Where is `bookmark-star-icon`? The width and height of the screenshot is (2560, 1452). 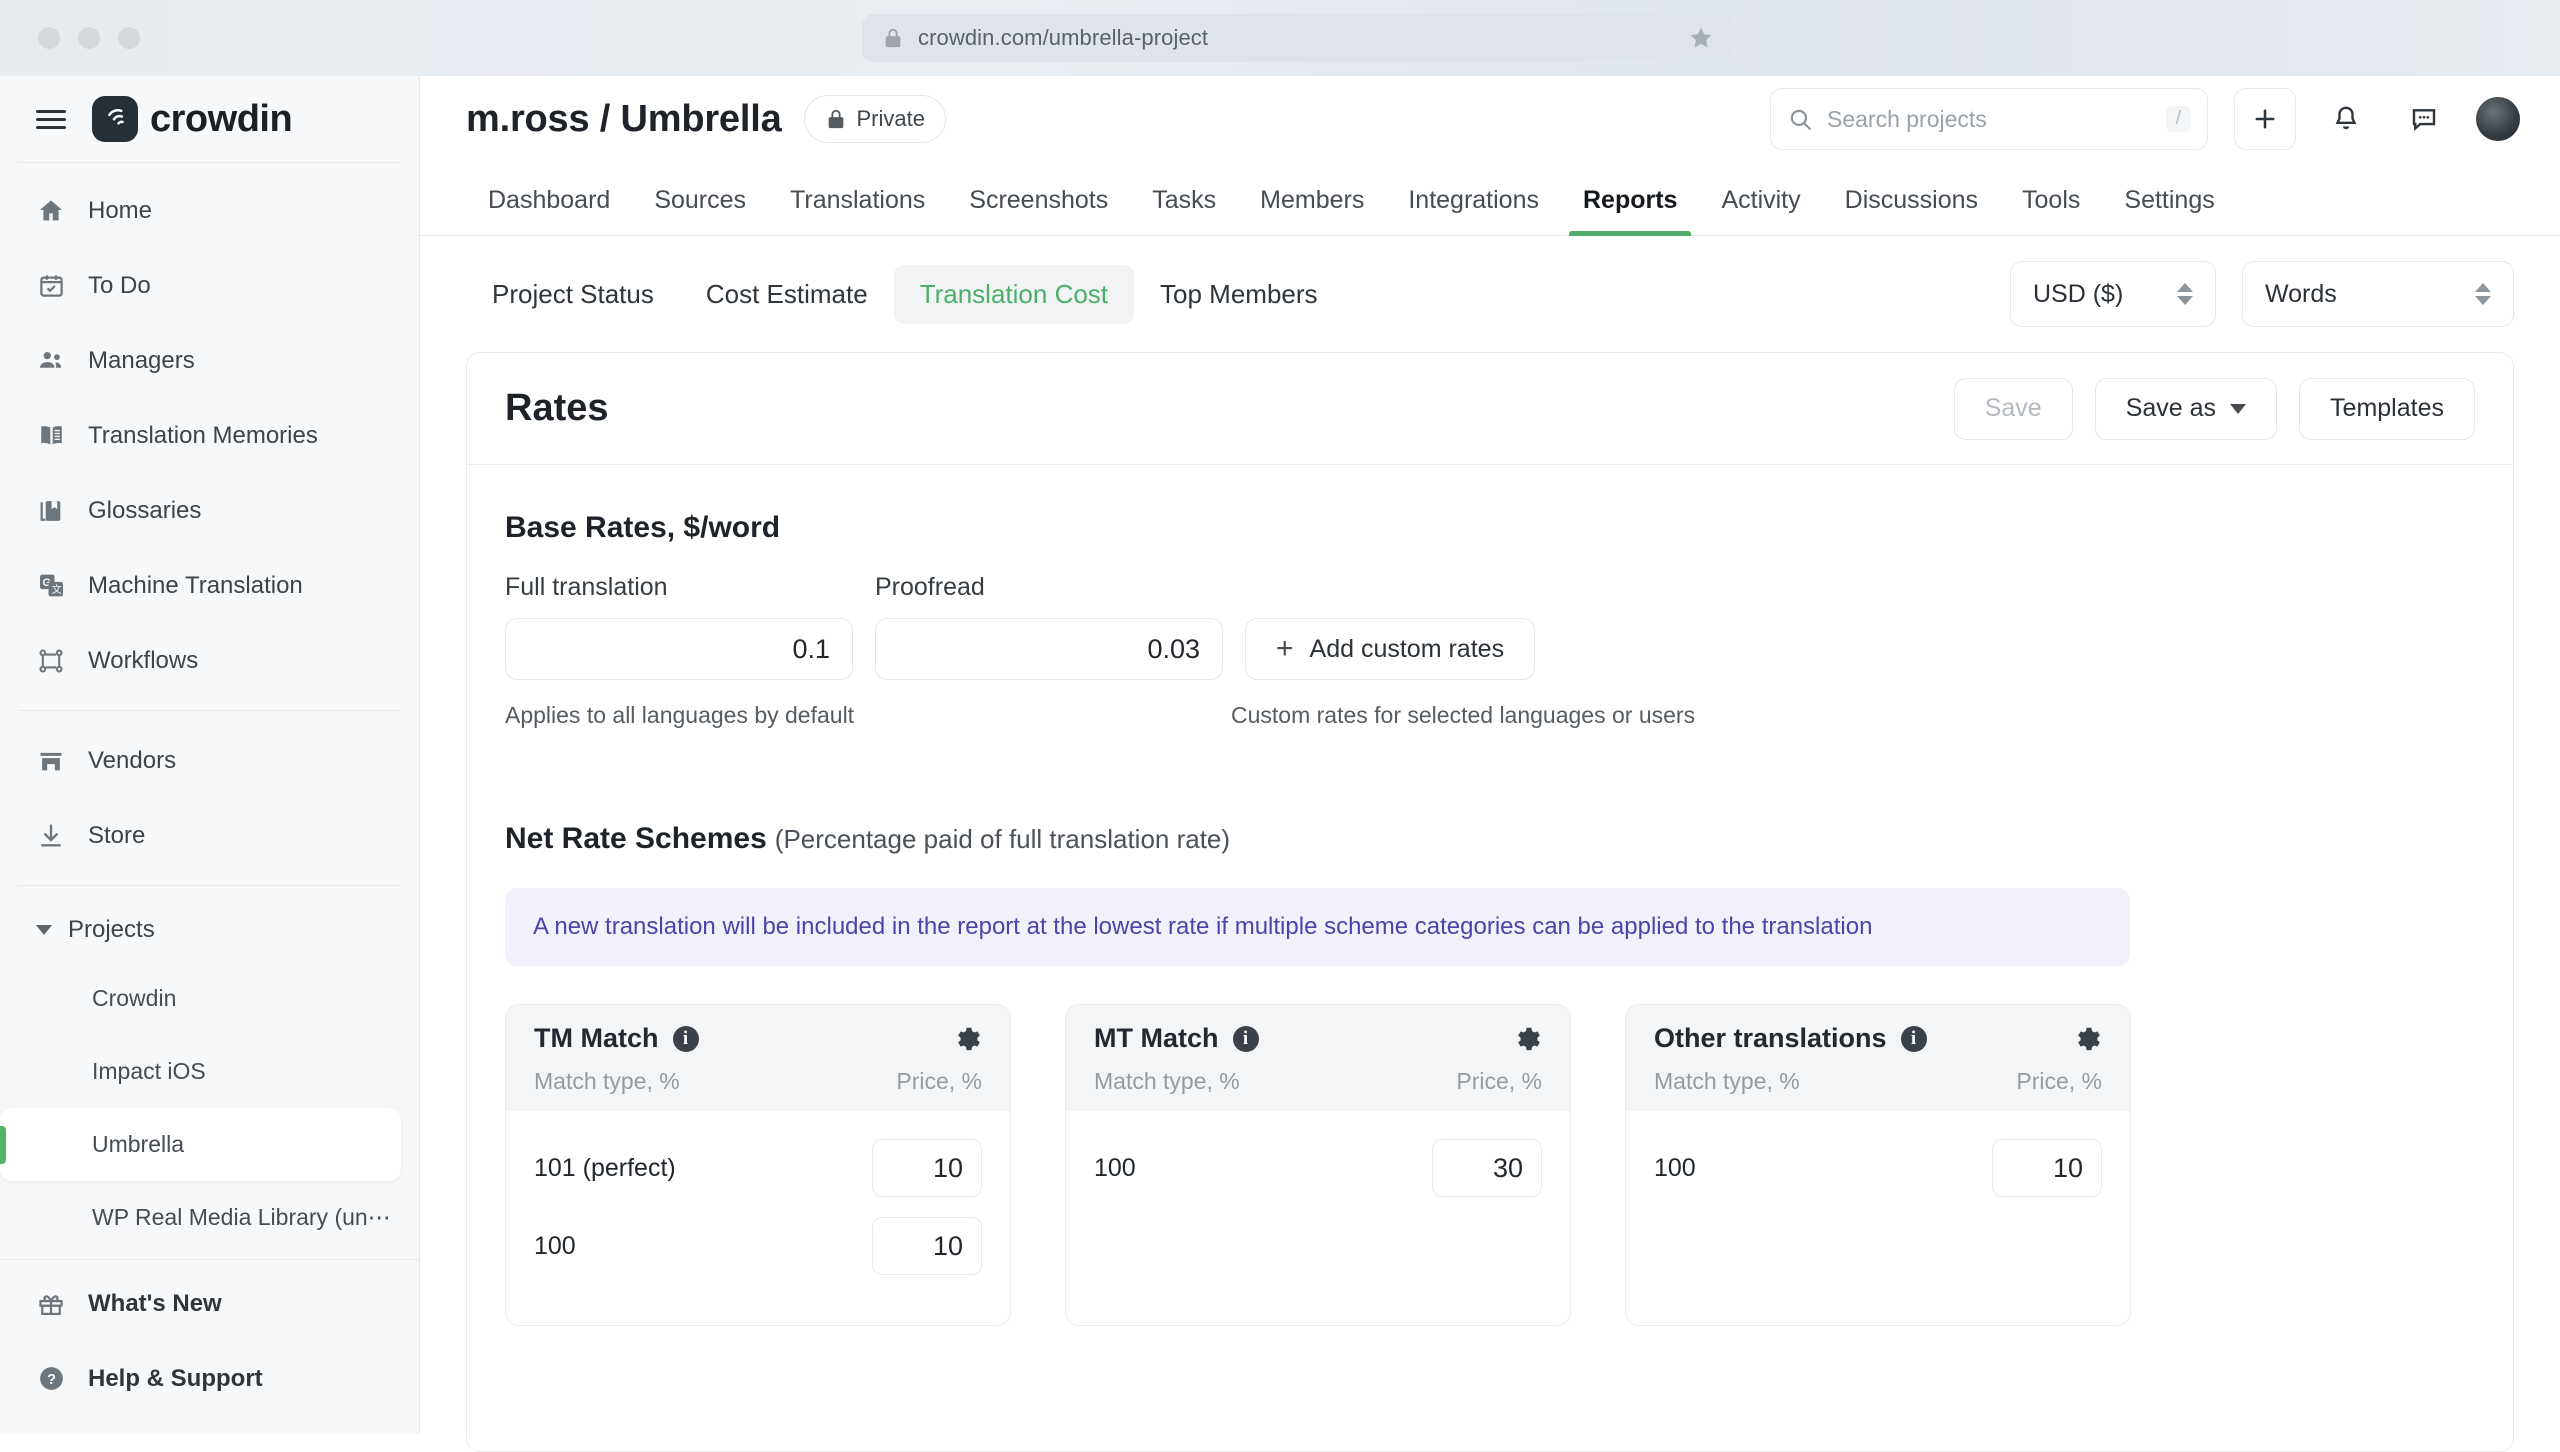
bookmark-star-icon is located at coordinates (1701, 38).